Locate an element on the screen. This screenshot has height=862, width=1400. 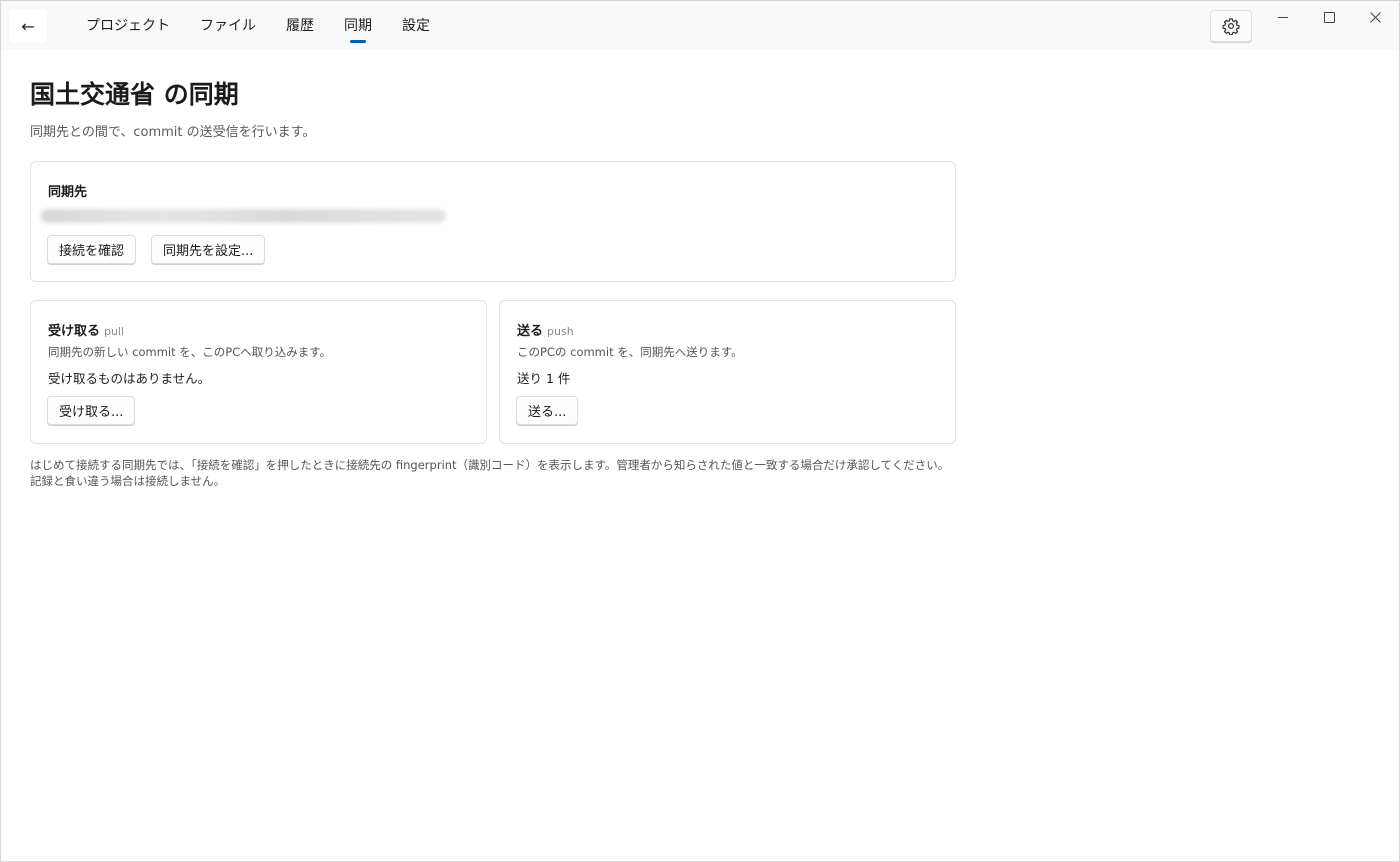
page-title: 国土交通省 の同期 is located at coordinates (134, 94).